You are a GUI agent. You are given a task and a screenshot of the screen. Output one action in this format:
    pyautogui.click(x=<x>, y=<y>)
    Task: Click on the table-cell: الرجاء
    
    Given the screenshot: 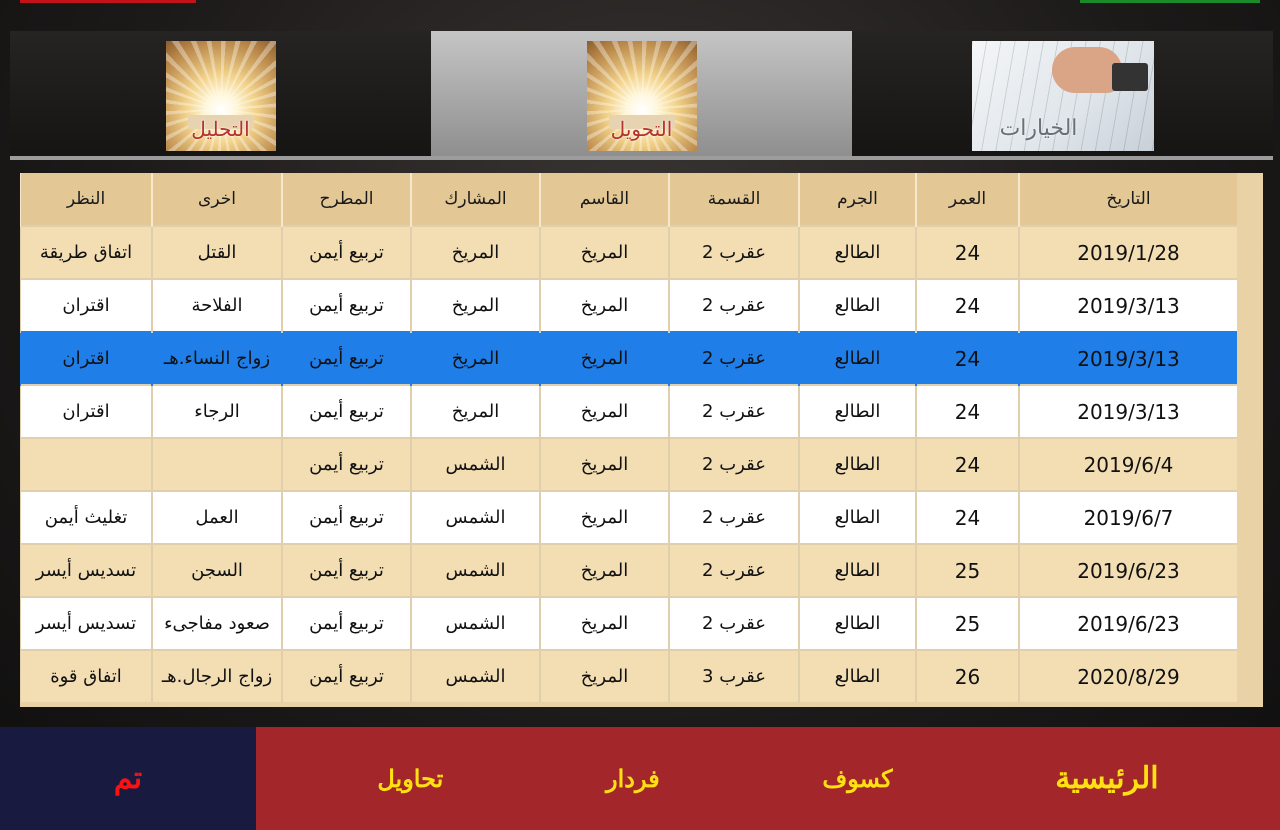 What is the action you would take?
    pyautogui.click(x=216, y=411)
    